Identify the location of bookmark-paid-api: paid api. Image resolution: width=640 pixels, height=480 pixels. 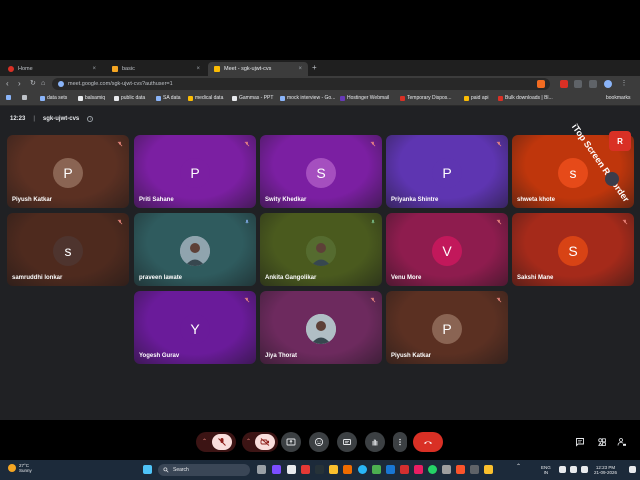
(476, 98).